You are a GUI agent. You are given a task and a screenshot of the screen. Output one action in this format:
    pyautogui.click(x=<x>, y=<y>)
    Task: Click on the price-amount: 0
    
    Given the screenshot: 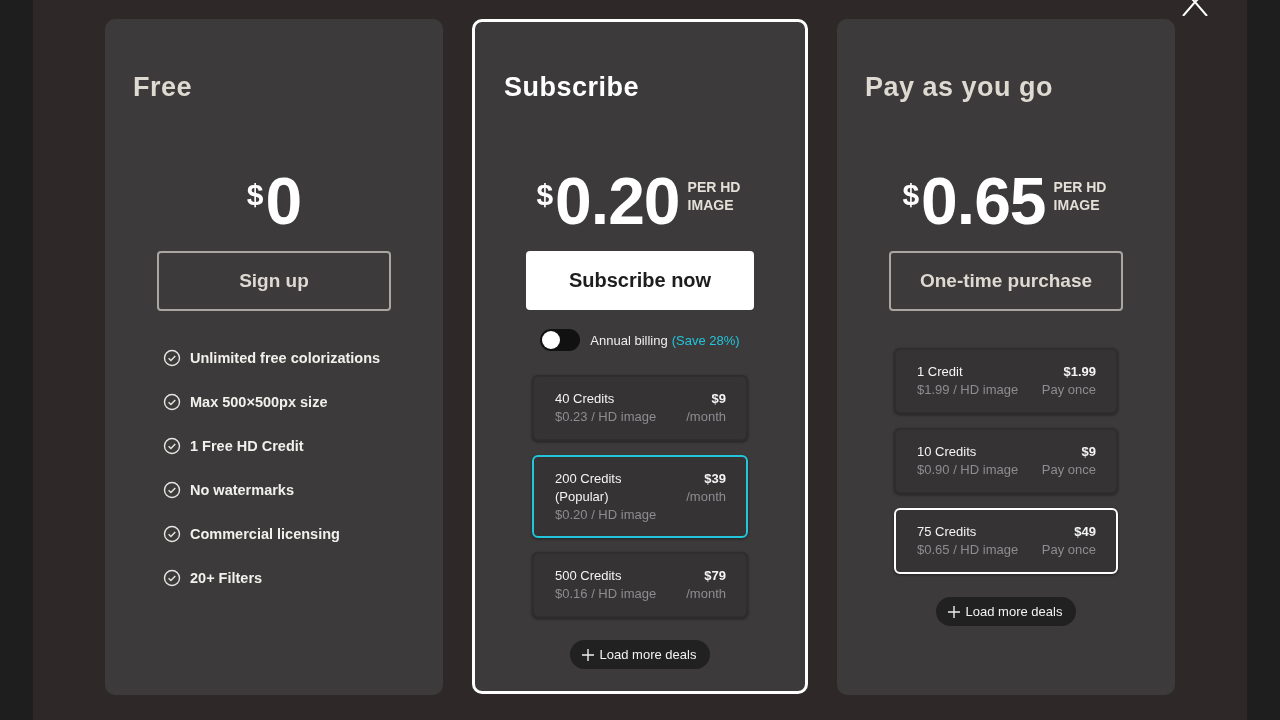 What is the action you would take?
    pyautogui.click(x=283, y=201)
    